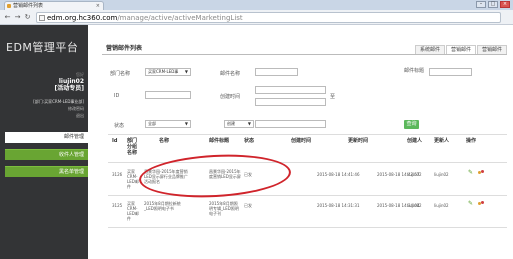 This screenshot has width=513, height=259. I want to click on created-filter-label: 创建时间, so click(230, 97).